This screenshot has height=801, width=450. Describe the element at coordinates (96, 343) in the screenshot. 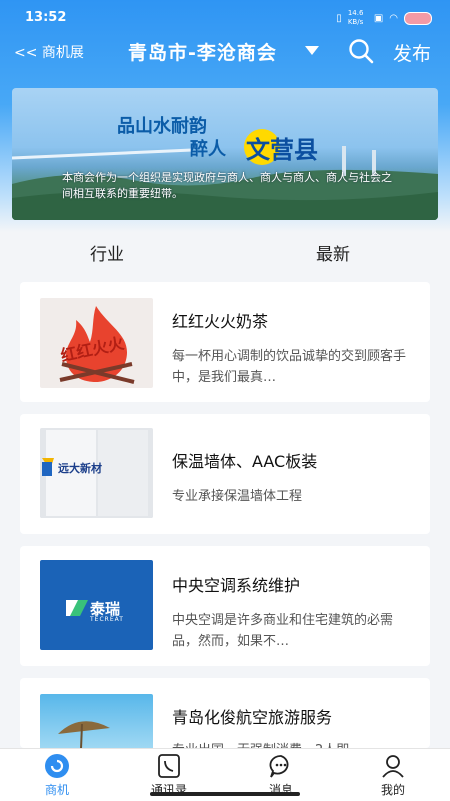

I see `listing-thumbnail: 红红火火` at that location.